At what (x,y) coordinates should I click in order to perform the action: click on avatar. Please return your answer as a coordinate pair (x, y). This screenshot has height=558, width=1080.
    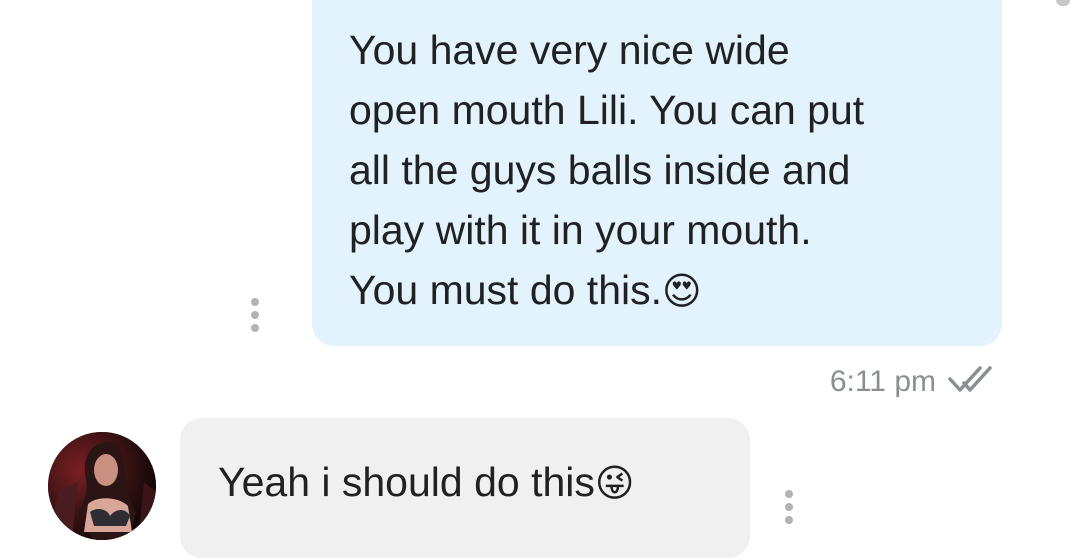
    Looking at the image, I should click on (102, 486).